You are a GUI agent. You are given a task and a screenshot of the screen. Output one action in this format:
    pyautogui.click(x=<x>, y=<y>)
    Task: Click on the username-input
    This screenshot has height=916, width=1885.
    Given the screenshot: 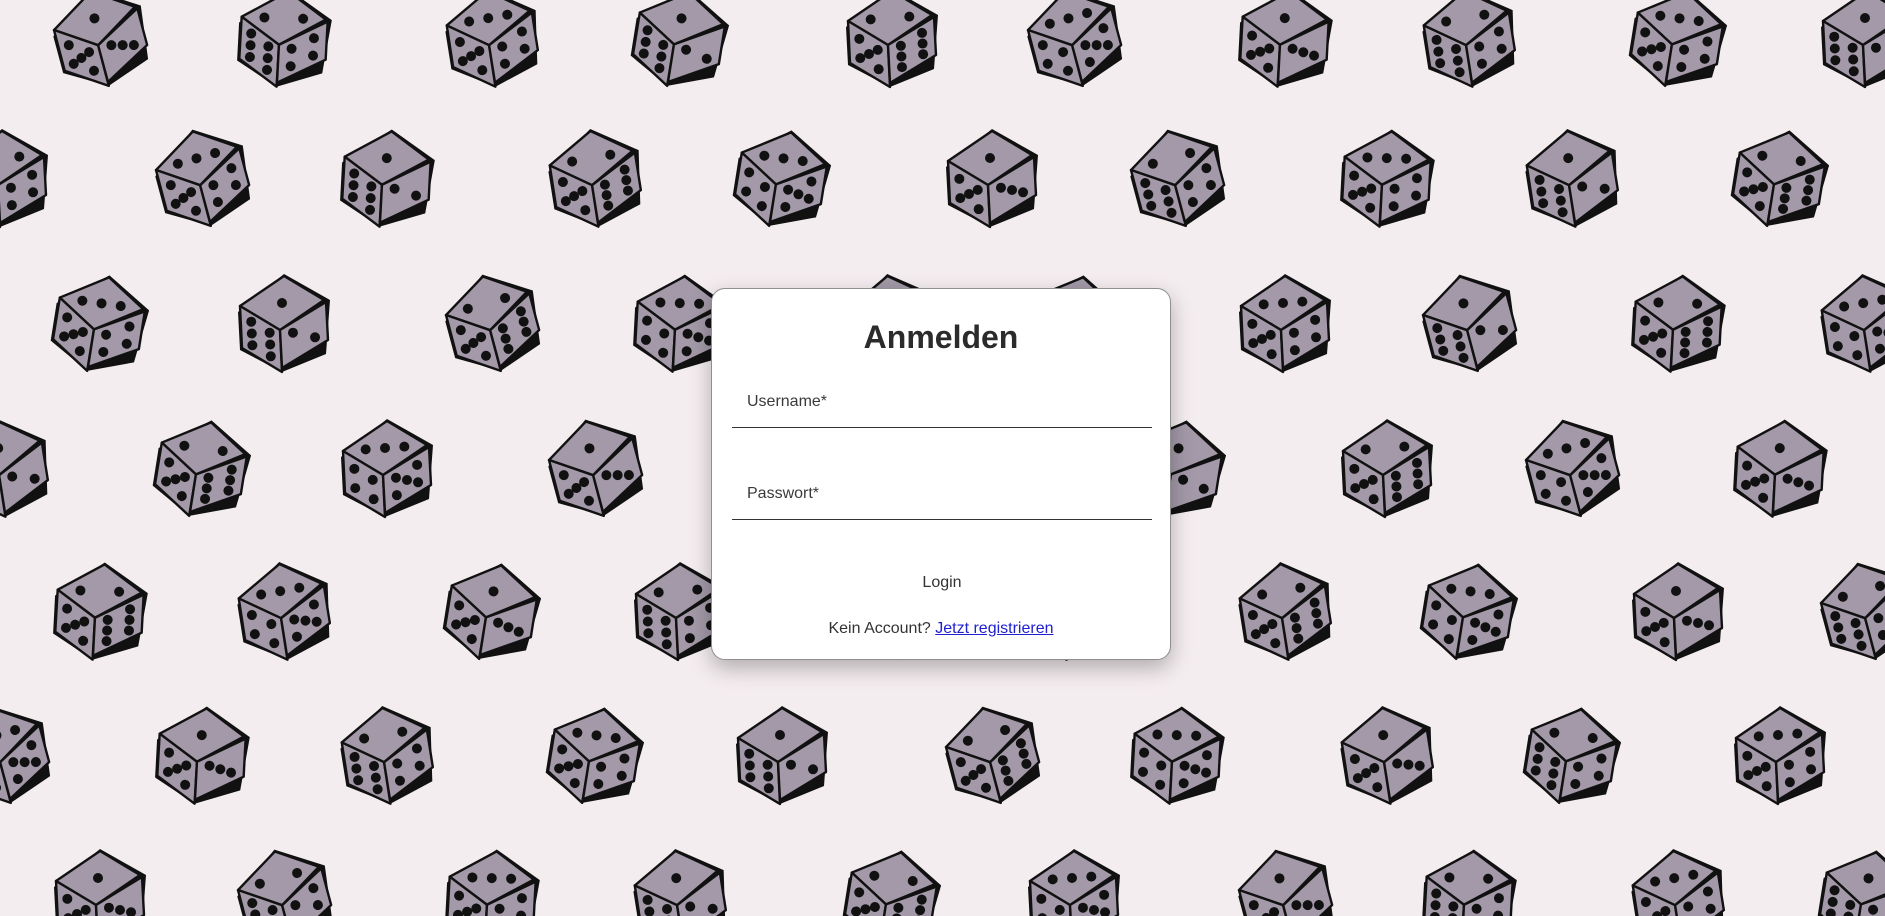 What is the action you would take?
    pyautogui.click(x=942, y=404)
    